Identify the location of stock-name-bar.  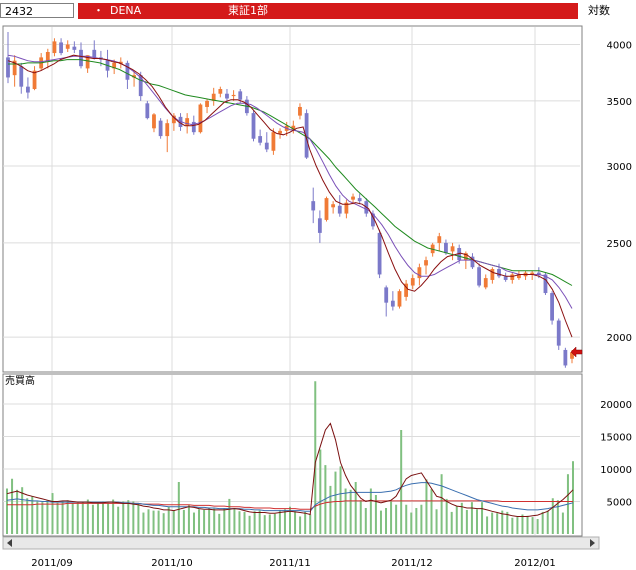
(328, 11).